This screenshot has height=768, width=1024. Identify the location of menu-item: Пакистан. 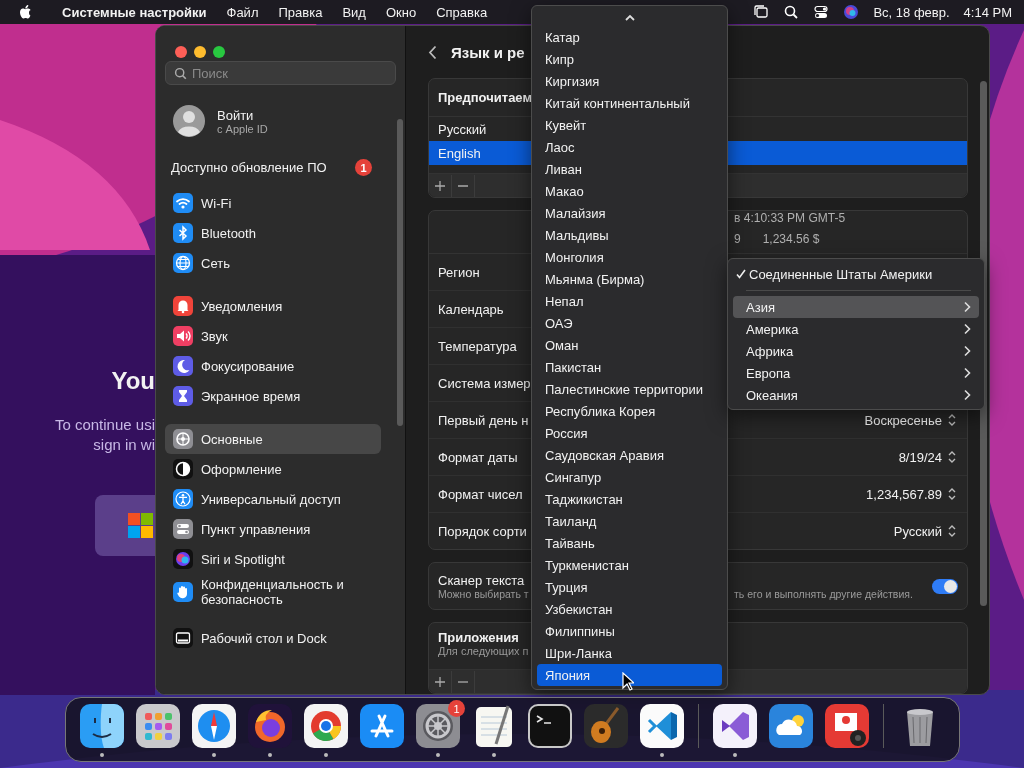
(629, 367).